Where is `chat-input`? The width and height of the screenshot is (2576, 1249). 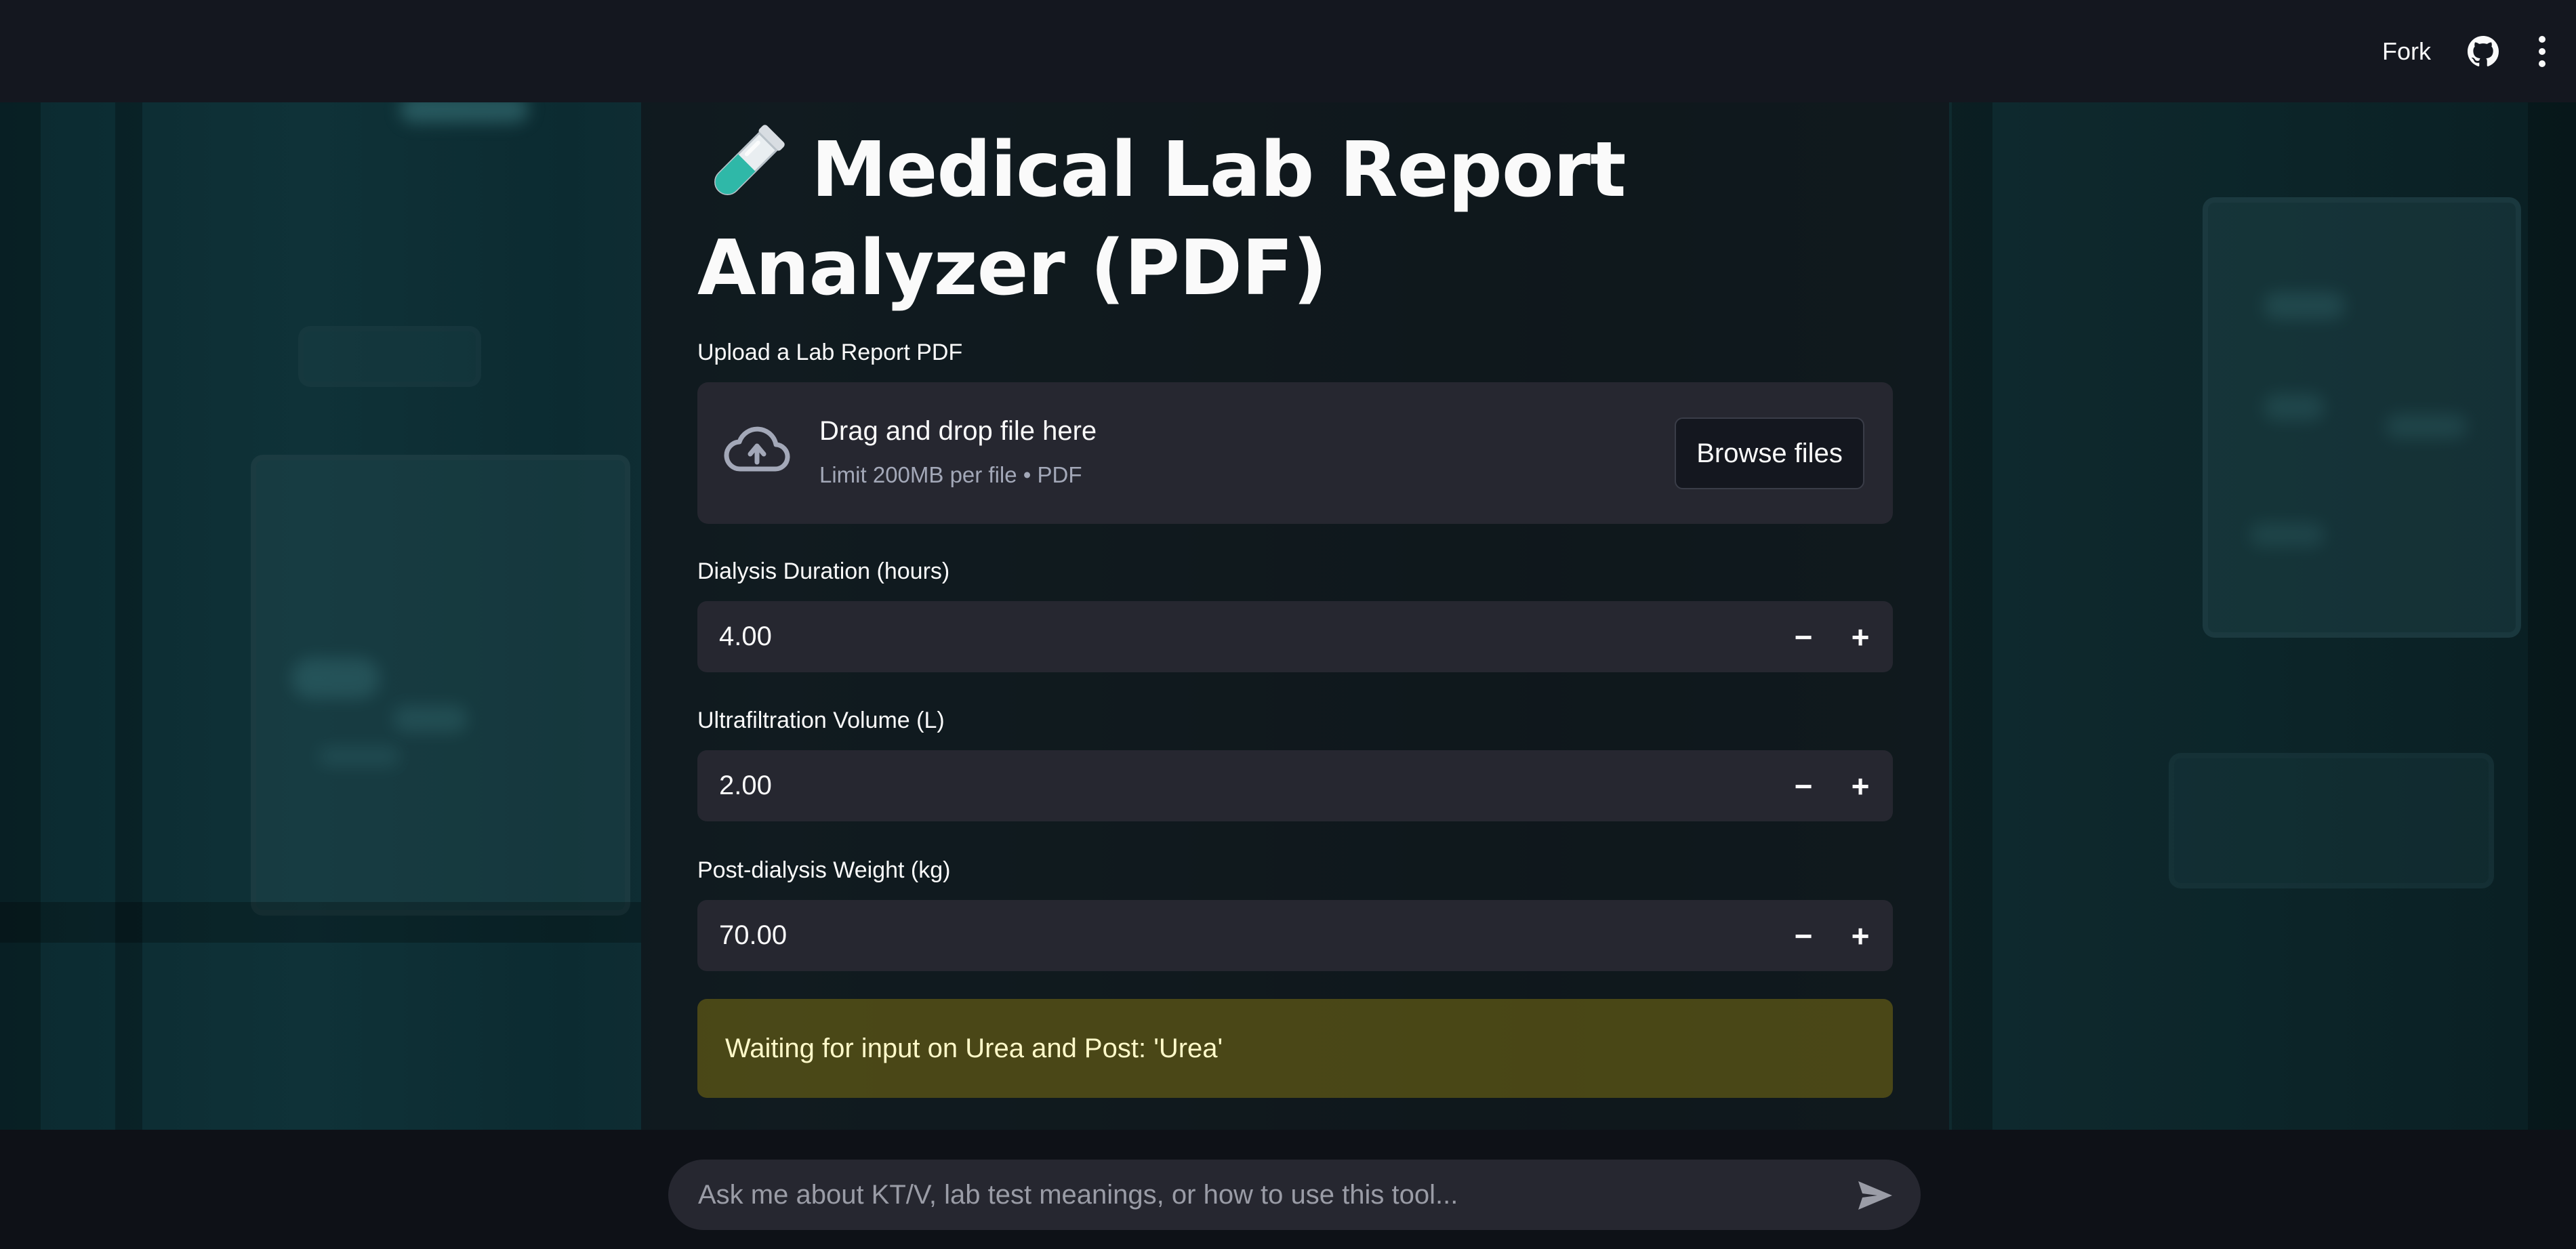
chat-input is located at coordinates (1244, 1195).